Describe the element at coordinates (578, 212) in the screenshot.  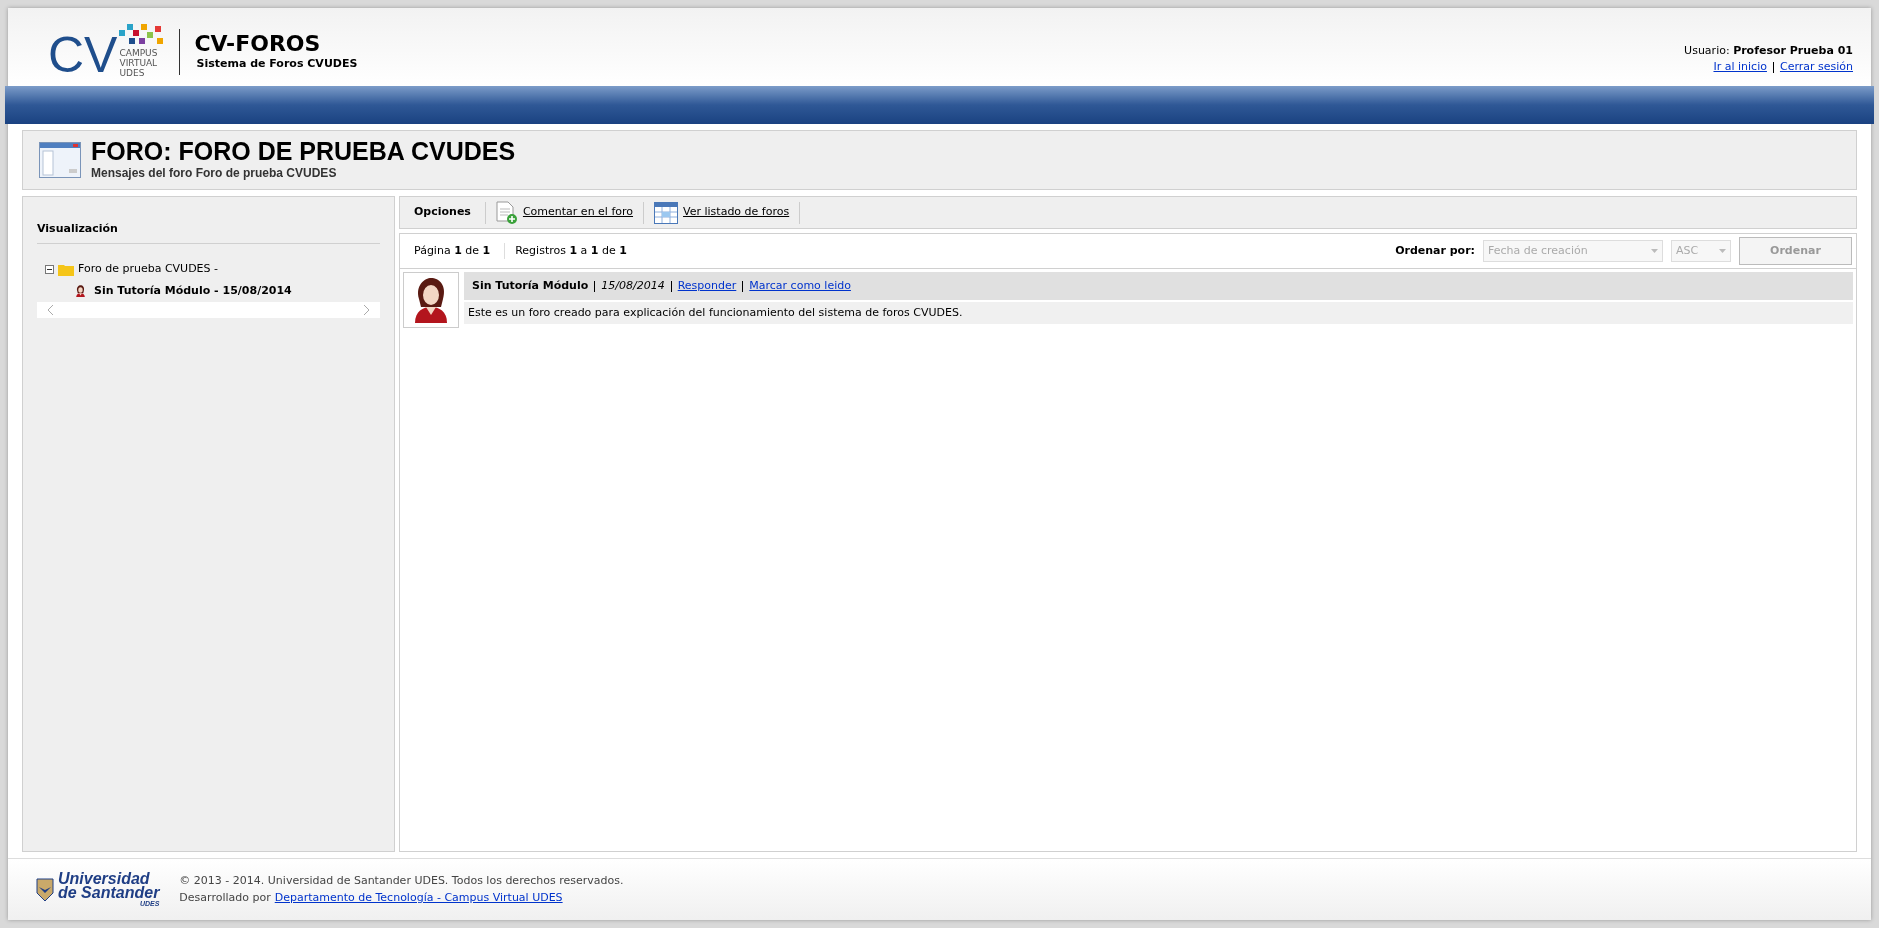
I see `toolbar-link: Comentar en el foro` at that location.